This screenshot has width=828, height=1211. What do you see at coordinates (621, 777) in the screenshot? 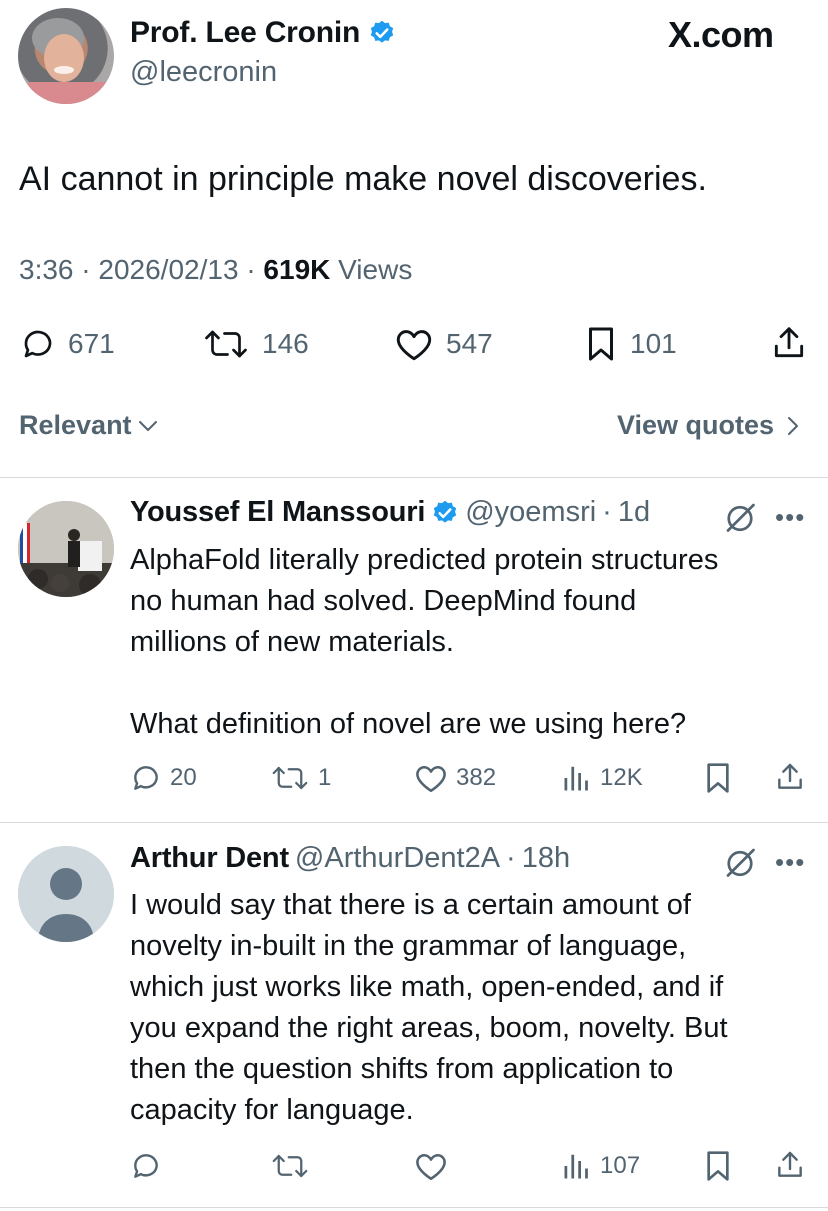
I see `views-count: 12K` at bounding box center [621, 777].